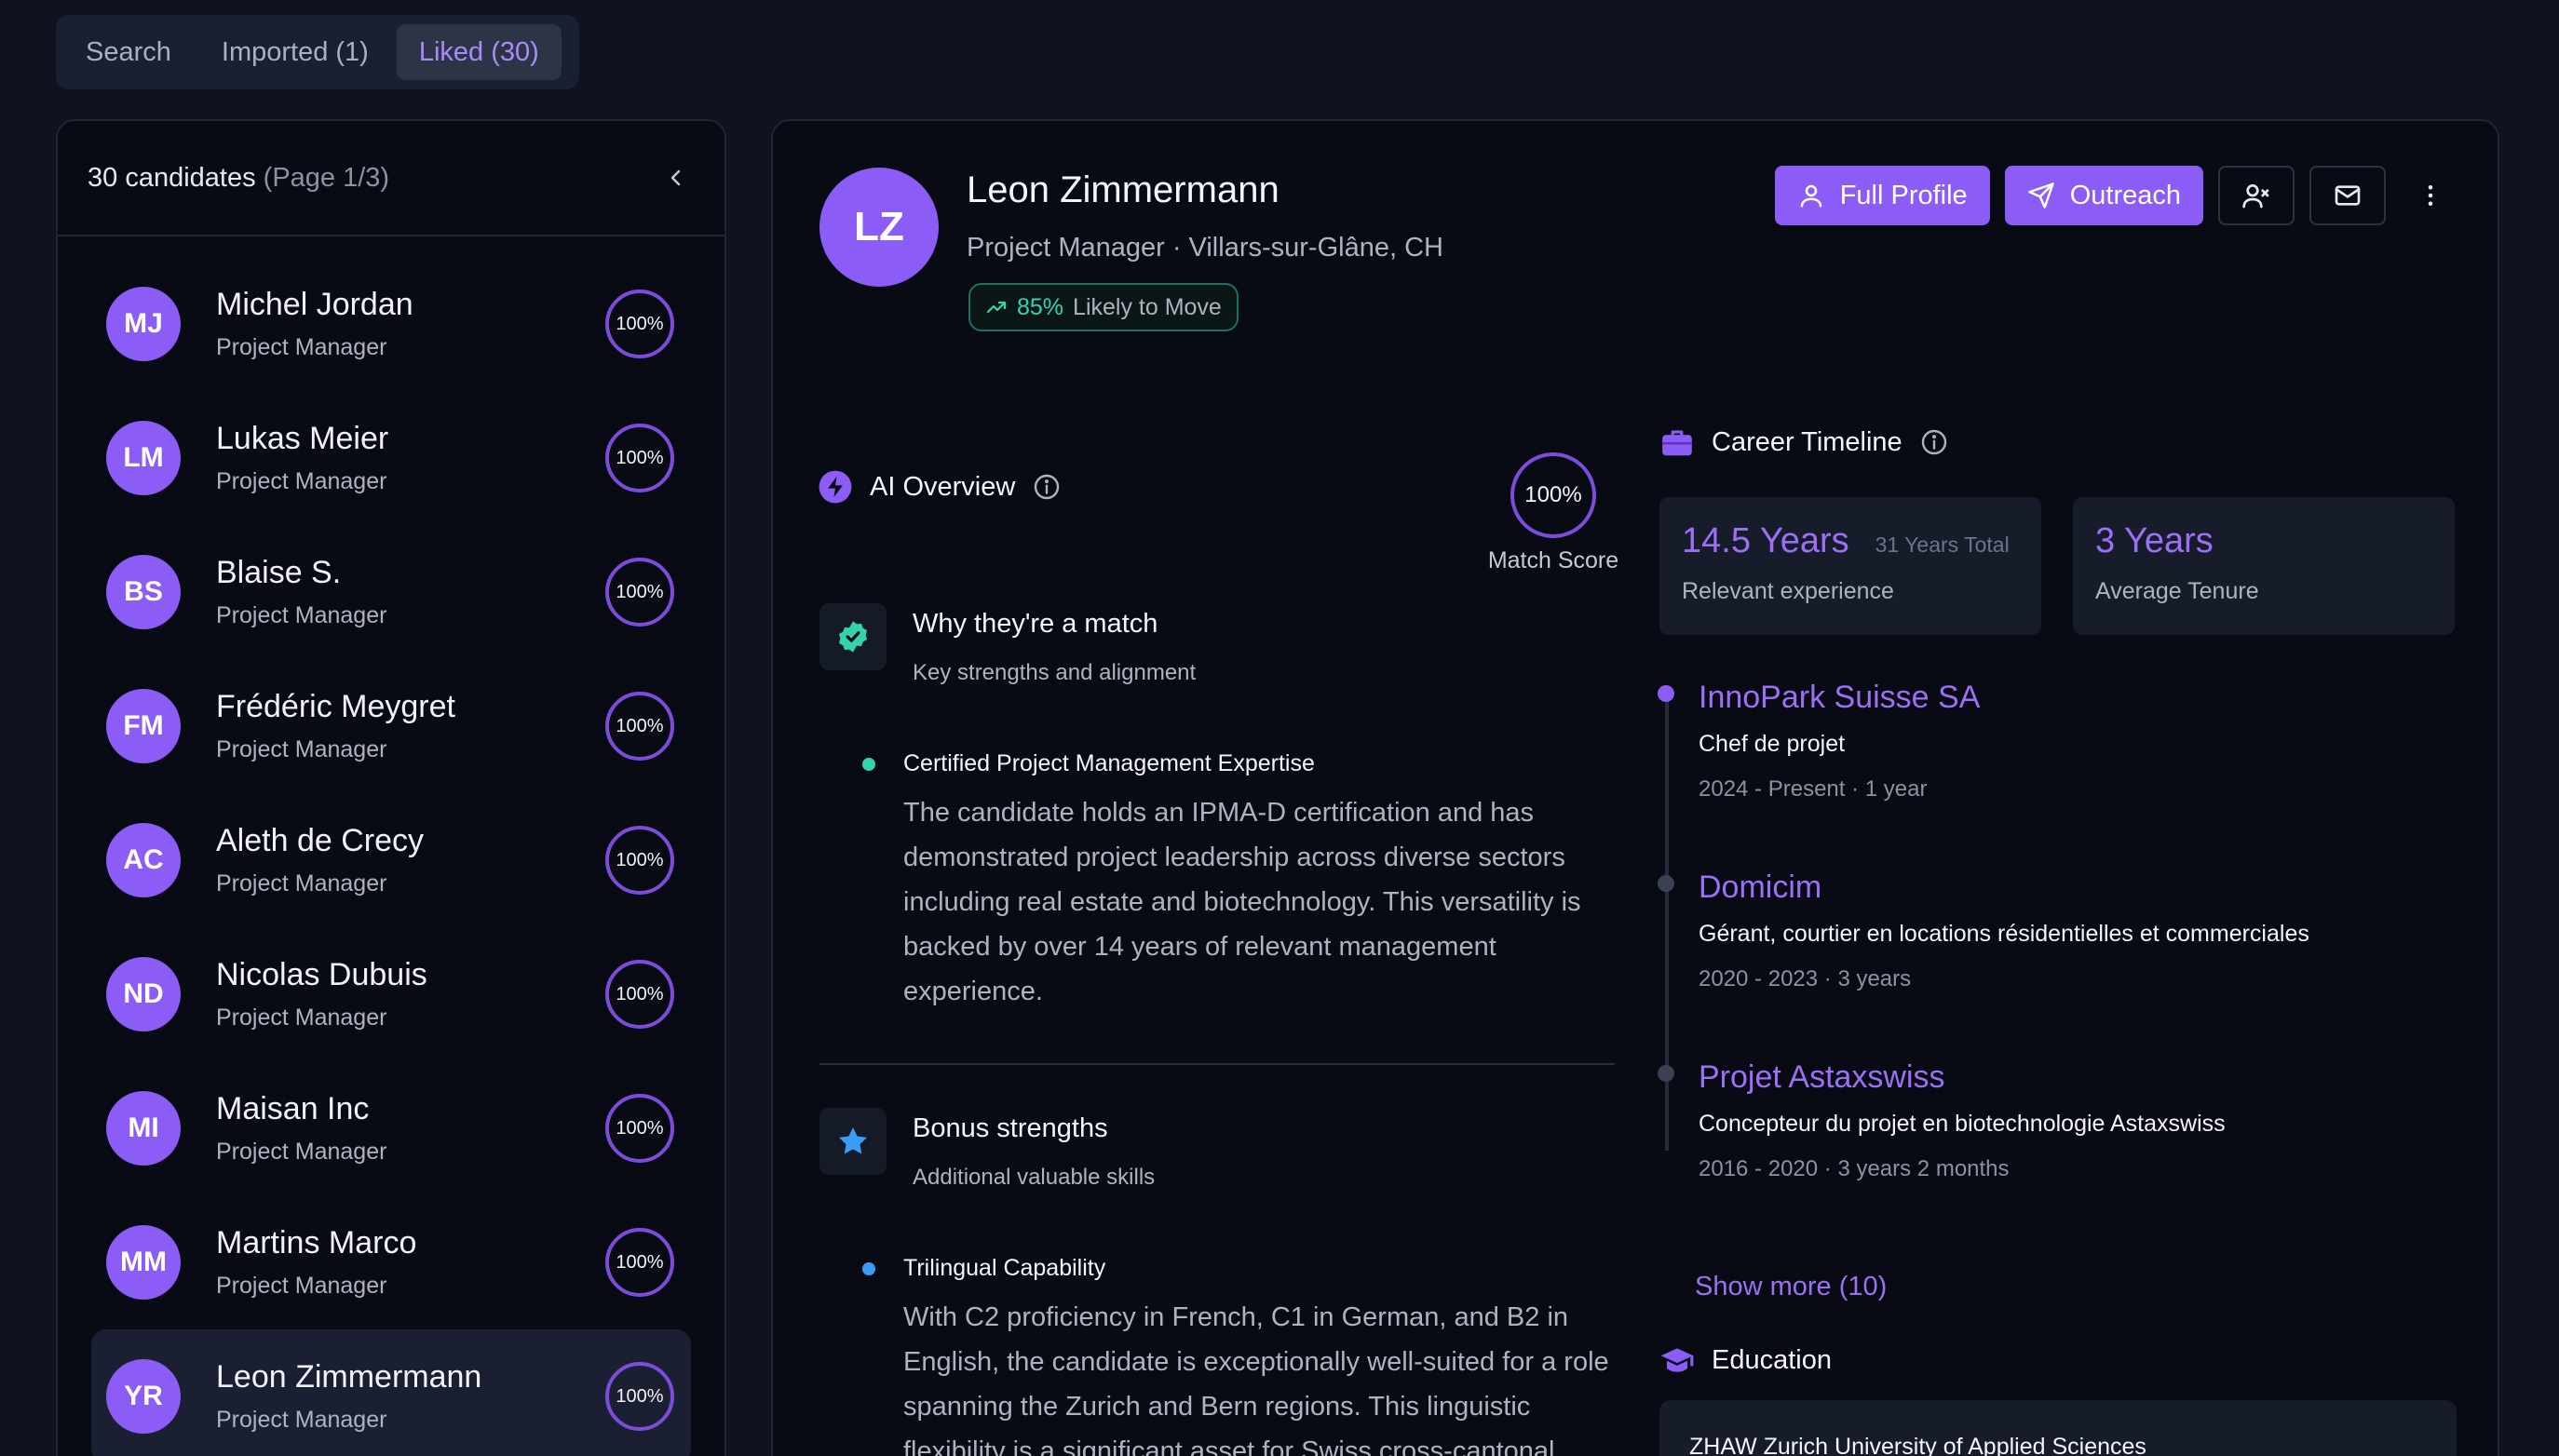 This screenshot has height=1456, width=2559. What do you see at coordinates (391, 1262) in the screenshot?
I see `candidate-row: MM Martins Marco Project Manager 100%` at bounding box center [391, 1262].